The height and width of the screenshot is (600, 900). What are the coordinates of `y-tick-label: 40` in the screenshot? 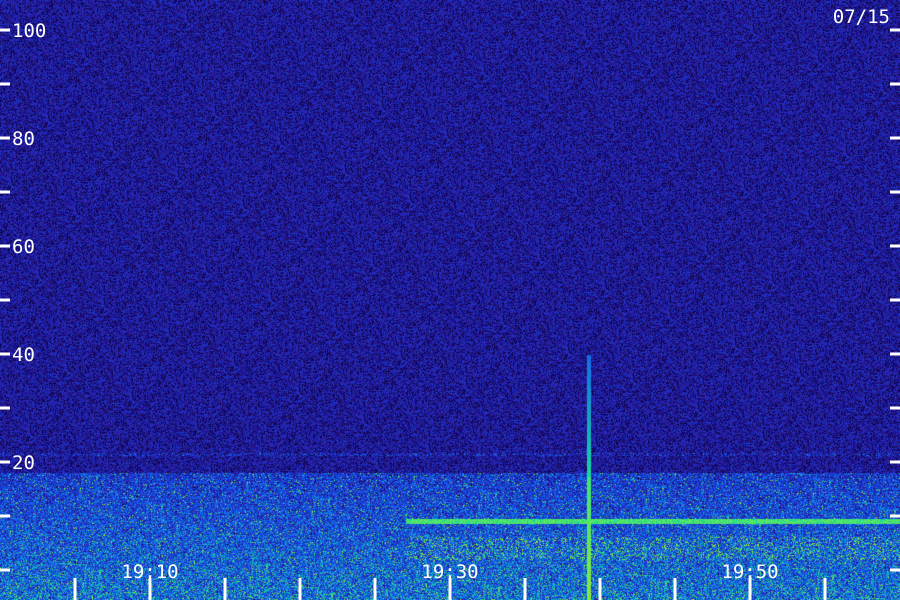 It's located at (23, 355).